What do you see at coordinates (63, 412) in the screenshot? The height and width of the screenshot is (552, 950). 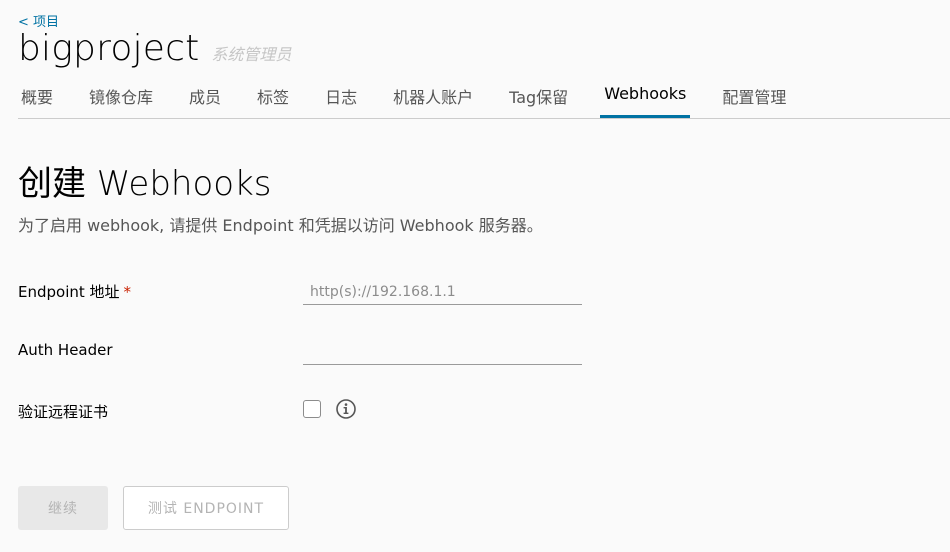 I see `verify-cert-label: 验证远程证书` at bounding box center [63, 412].